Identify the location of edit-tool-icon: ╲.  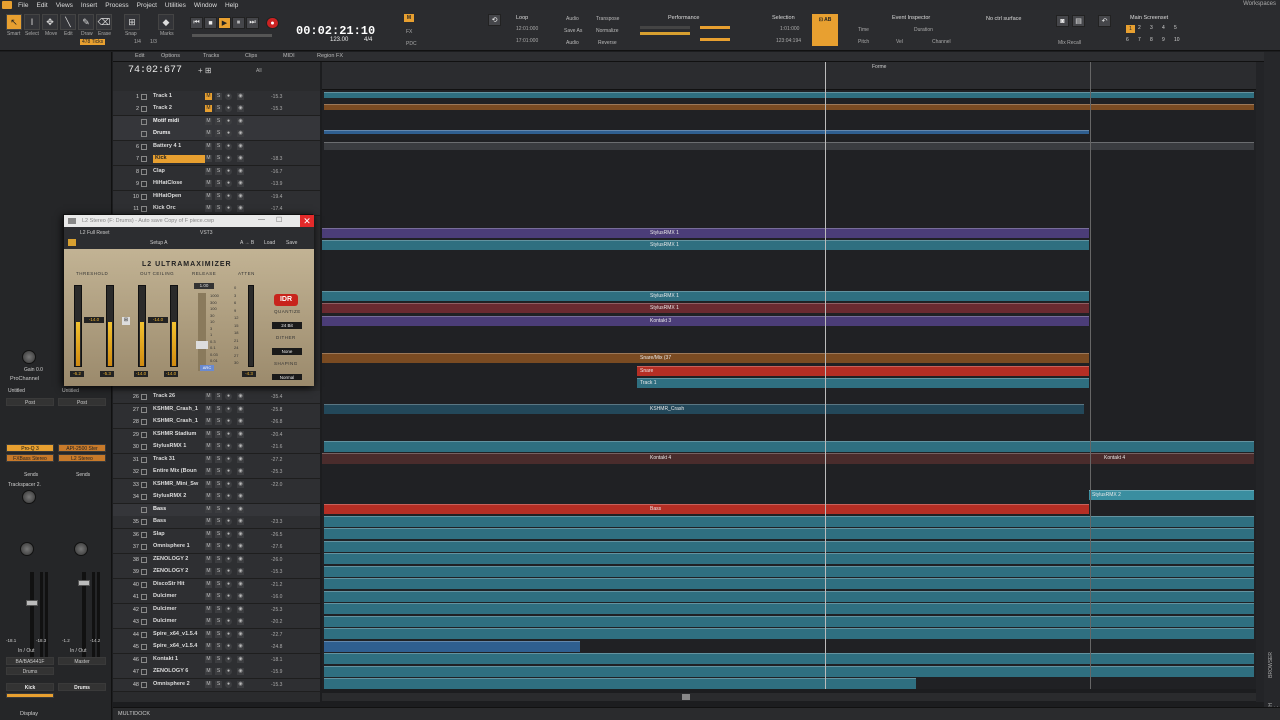
(68, 22).